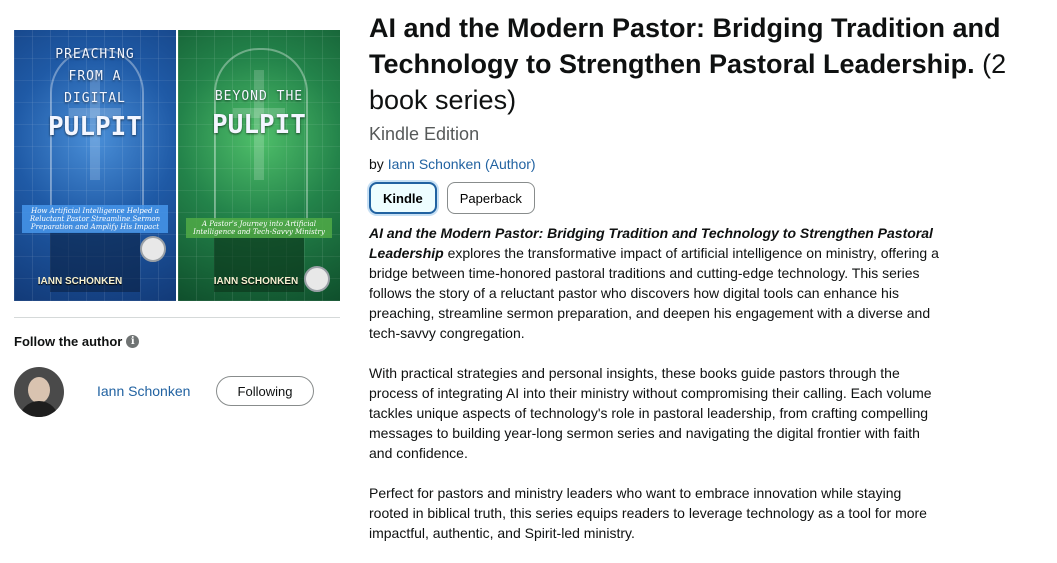  I want to click on info-icon: i, so click(133, 341).